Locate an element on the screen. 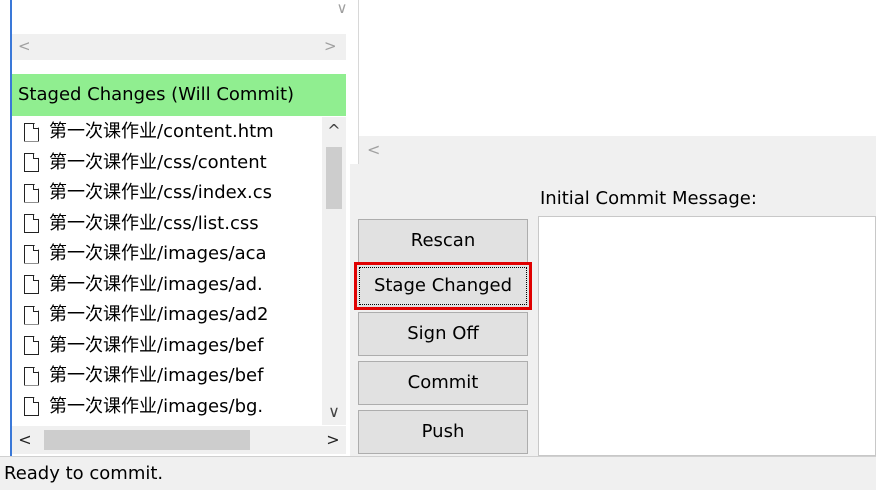 The width and height of the screenshot is (876, 491). list-item: 第一次课作业/images/ad. is located at coordinates (167, 285).